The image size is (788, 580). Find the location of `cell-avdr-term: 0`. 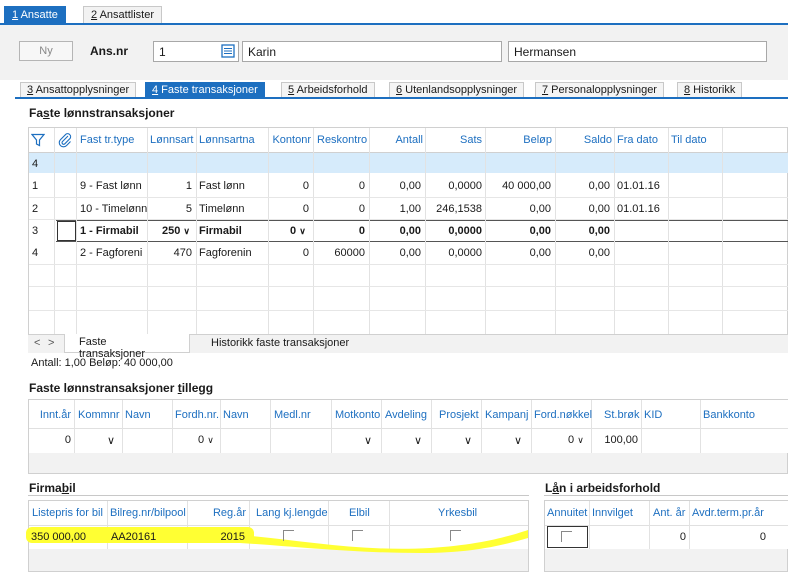

cell-avdr-term: 0 is located at coordinates (729, 537).